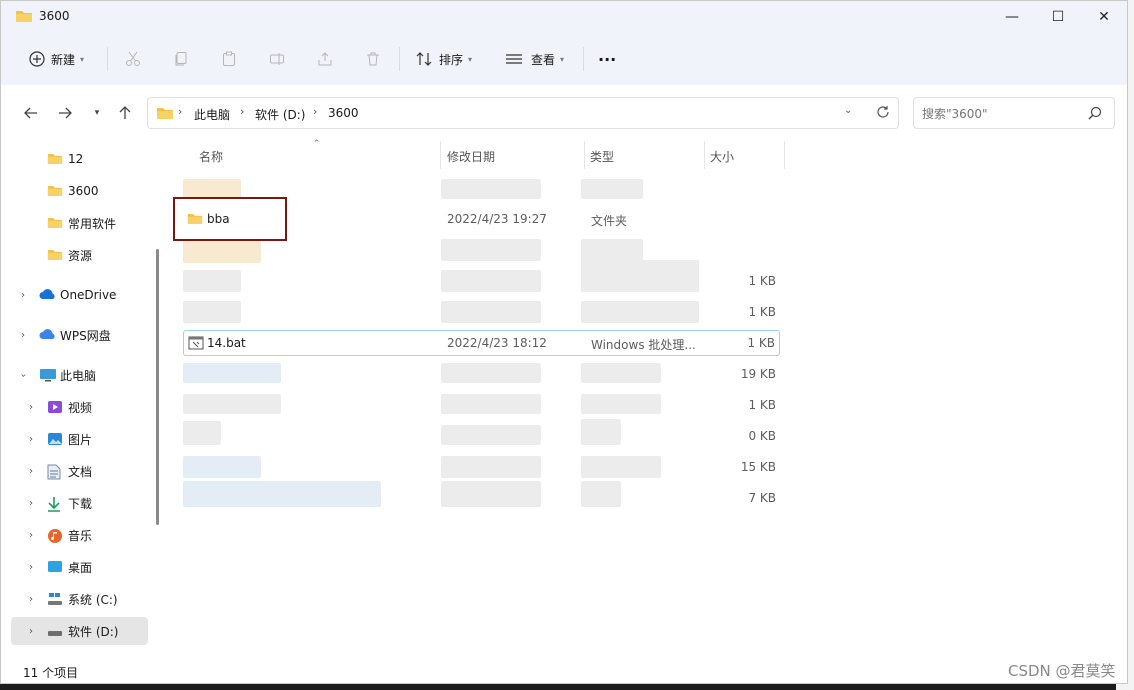 This screenshot has height=690, width=1134. What do you see at coordinates (157, 387) in the screenshot?
I see `sidebar-scrollbar` at bounding box center [157, 387].